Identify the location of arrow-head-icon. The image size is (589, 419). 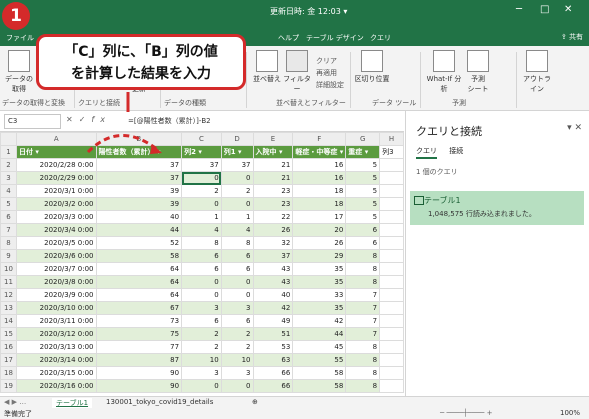
(156, 149).